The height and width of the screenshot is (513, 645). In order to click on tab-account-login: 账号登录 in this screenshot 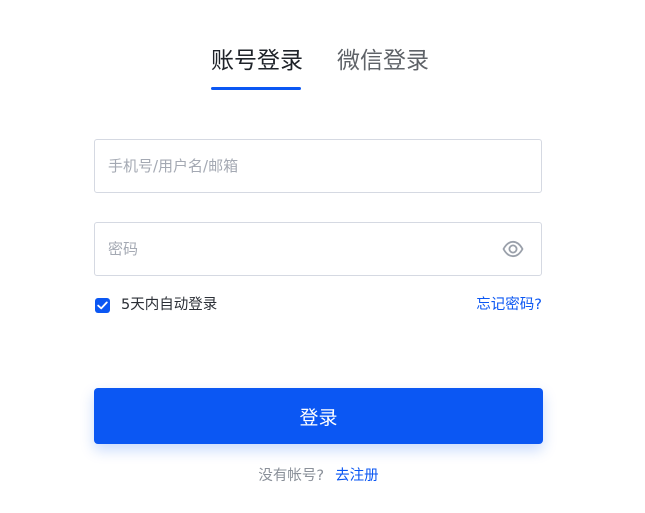, I will do `click(257, 61)`.